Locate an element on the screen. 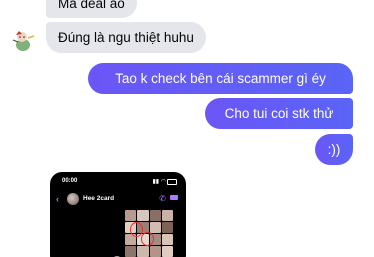 Image resolution: width=374 pixels, height=257 pixels. outgoing-message: Cho tui coi stk thử is located at coordinates (279, 113).